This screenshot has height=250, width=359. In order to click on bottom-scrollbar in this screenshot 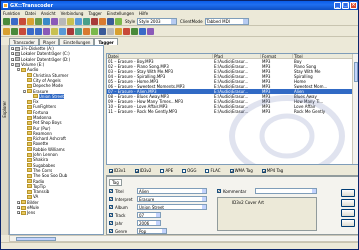, I will do `click(183, 238)`.